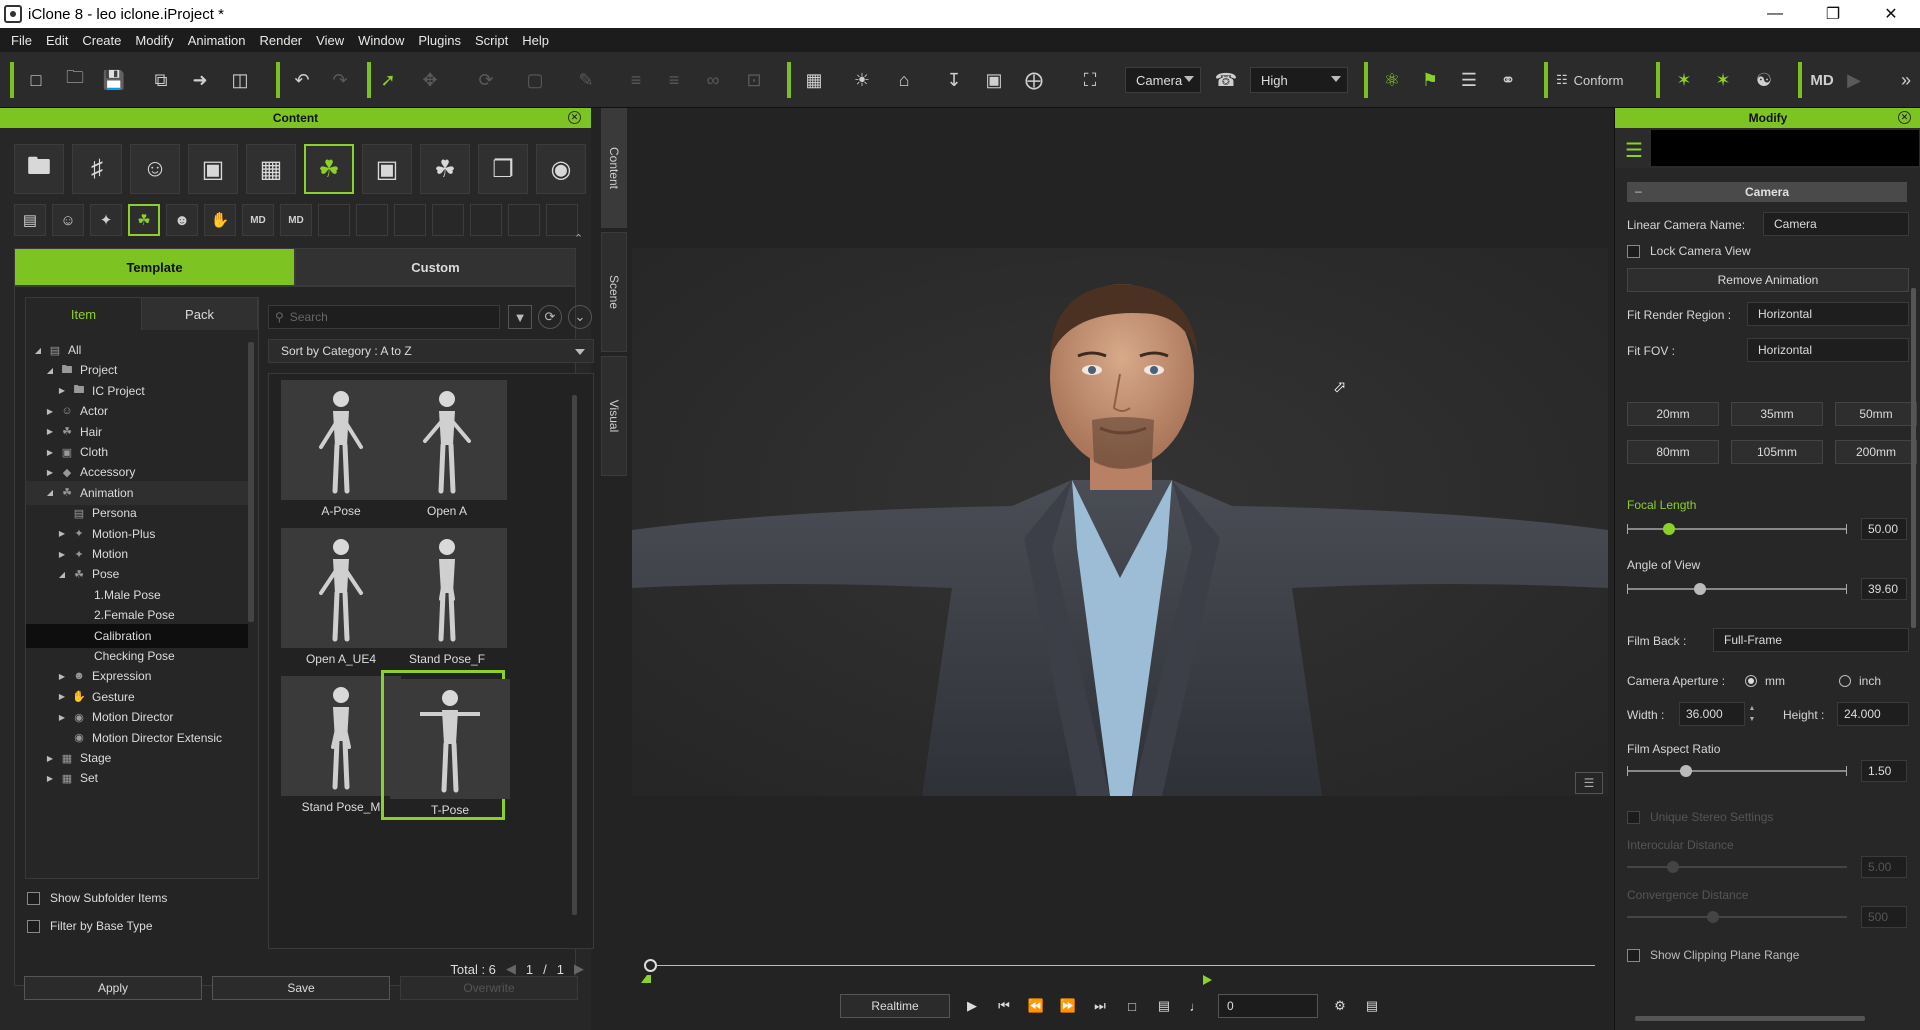 The image size is (1920, 1030). I want to click on head-category-icon: ☺, so click(155, 169).